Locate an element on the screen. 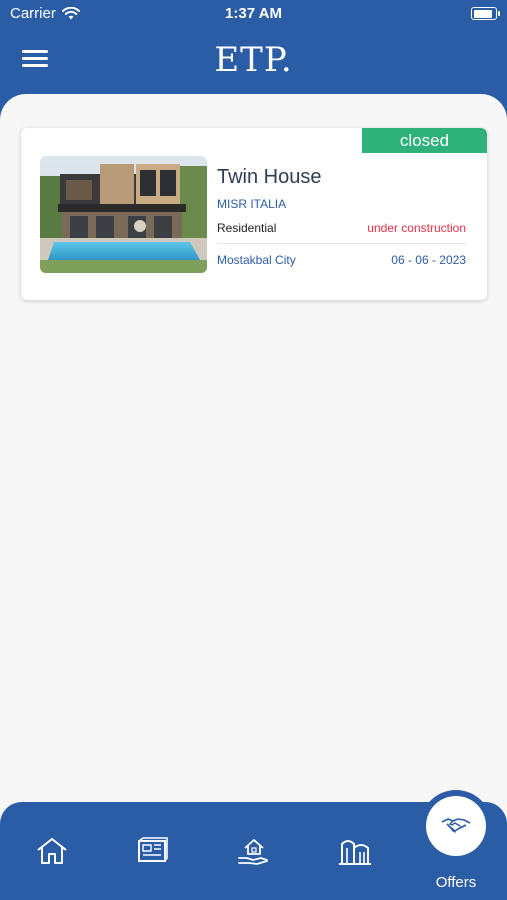 The width and height of the screenshot is (507, 900). status-time: 1:37 AM is located at coordinates (253, 13).